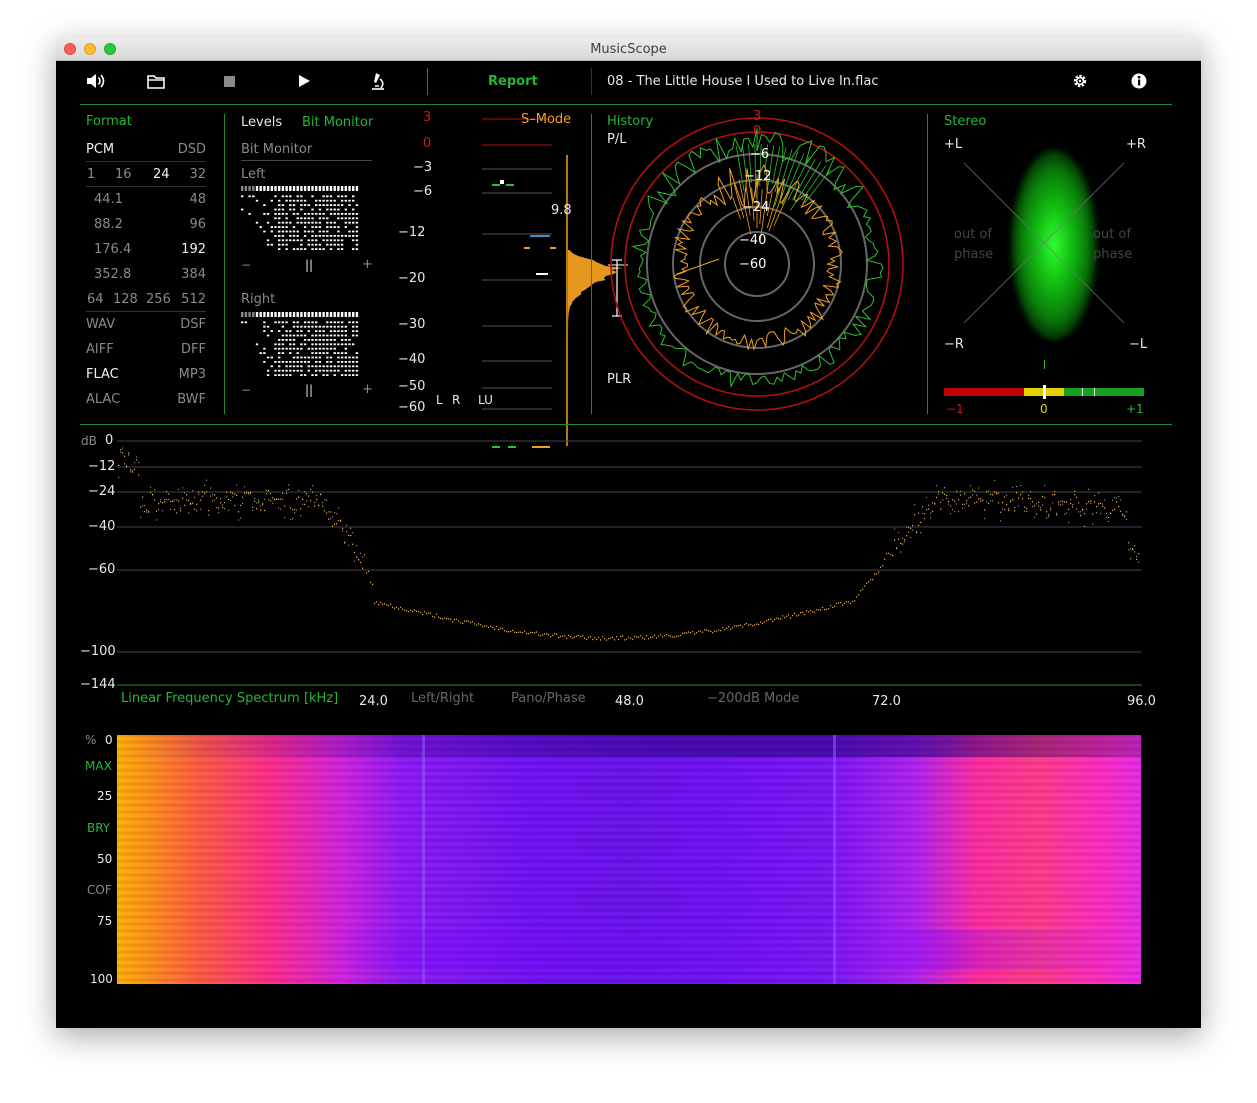  What do you see at coordinates (1080, 81) in the screenshot?
I see `gear-icon` at bounding box center [1080, 81].